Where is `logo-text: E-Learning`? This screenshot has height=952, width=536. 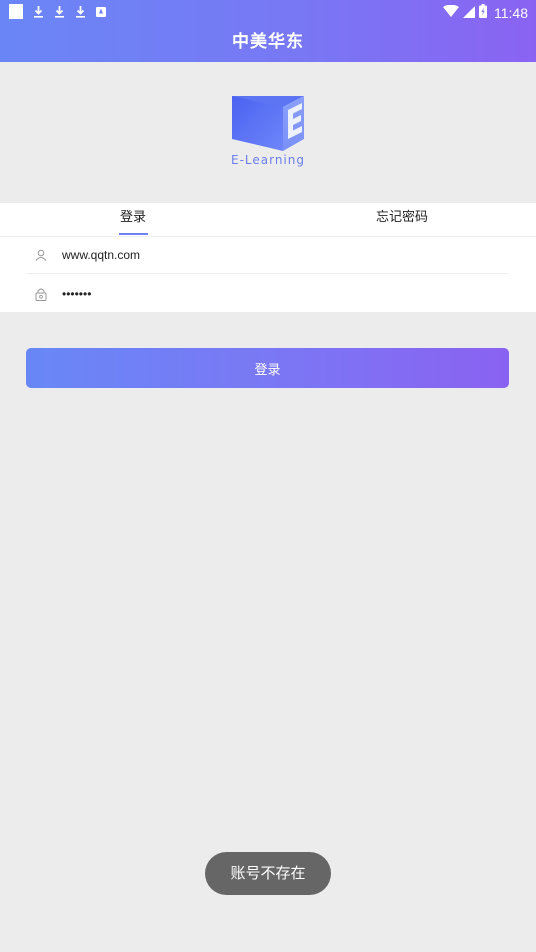 logo-text: E-Learning is located at coordinates (267, 160).